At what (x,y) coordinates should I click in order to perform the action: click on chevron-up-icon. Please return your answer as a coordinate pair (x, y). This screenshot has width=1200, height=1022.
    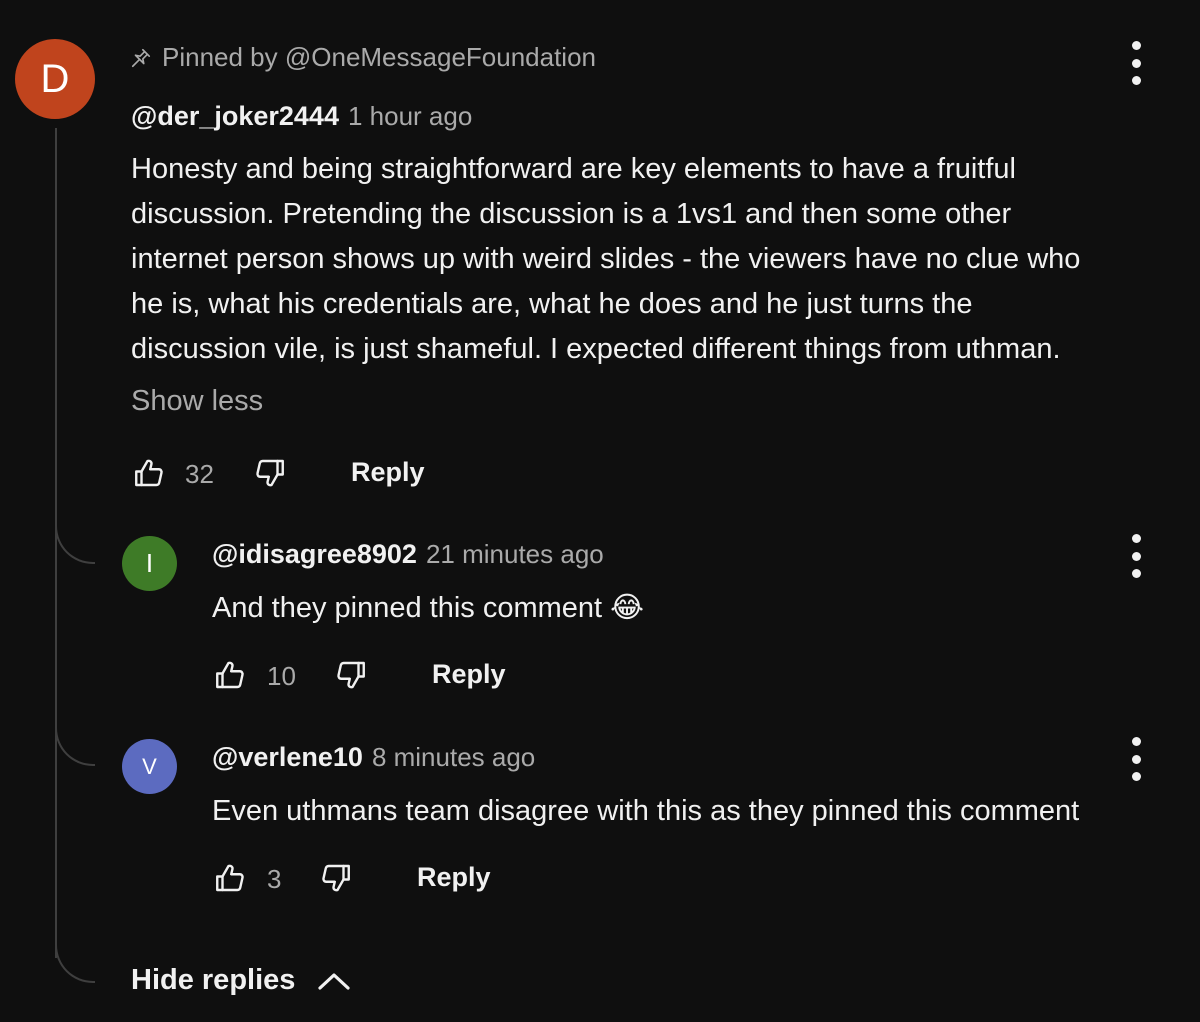
    Looking at the image, I should click on (334, 981).